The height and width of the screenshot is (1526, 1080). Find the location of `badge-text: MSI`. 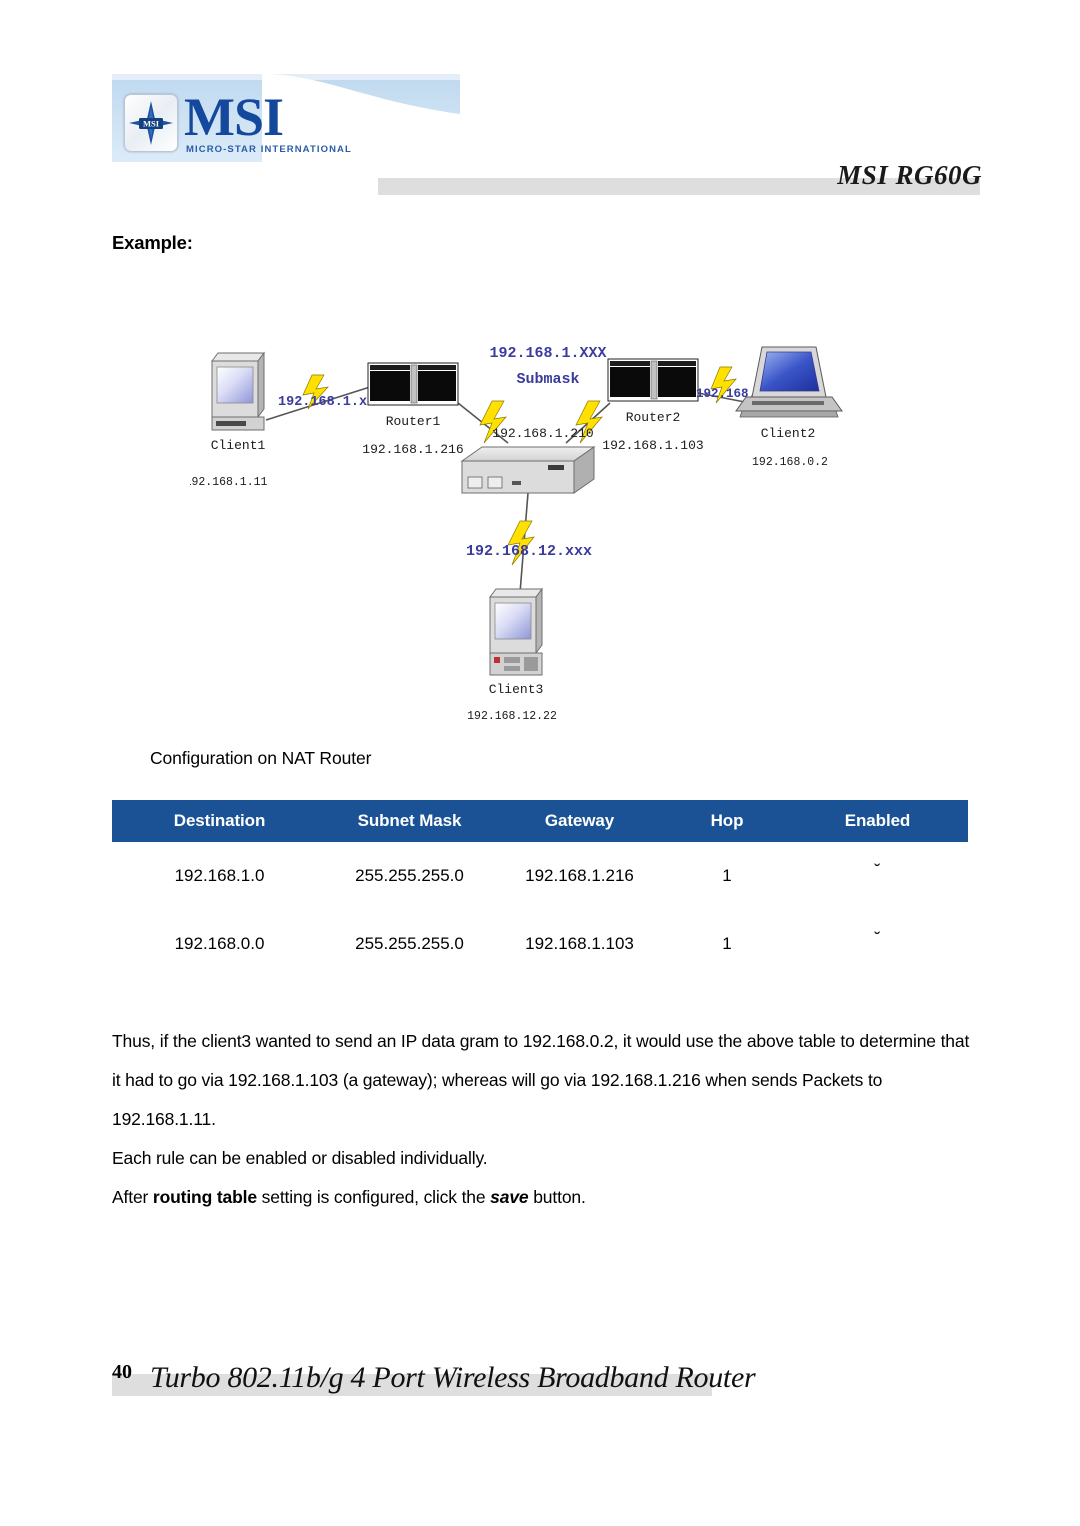

badge-text: MSI is located at coordinates (151, 124).